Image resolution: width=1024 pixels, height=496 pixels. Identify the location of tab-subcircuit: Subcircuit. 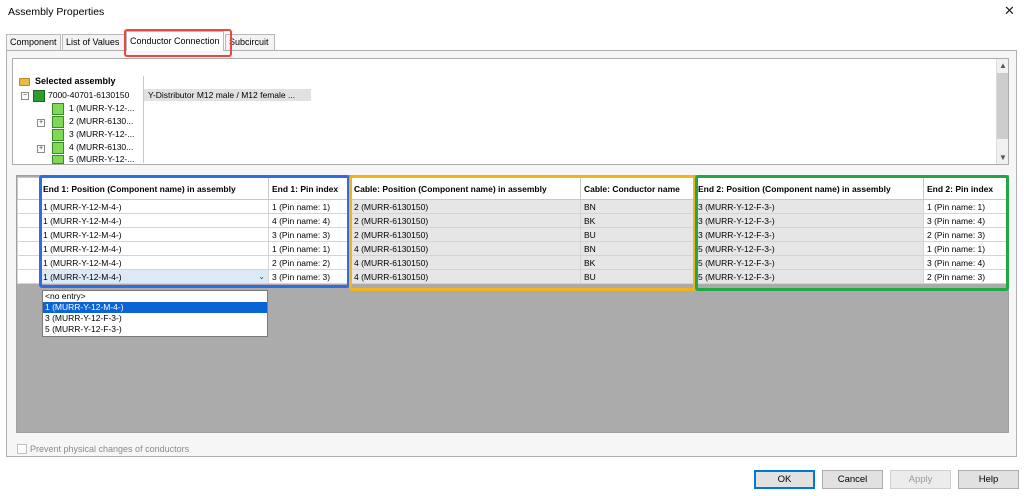
(250, 42).